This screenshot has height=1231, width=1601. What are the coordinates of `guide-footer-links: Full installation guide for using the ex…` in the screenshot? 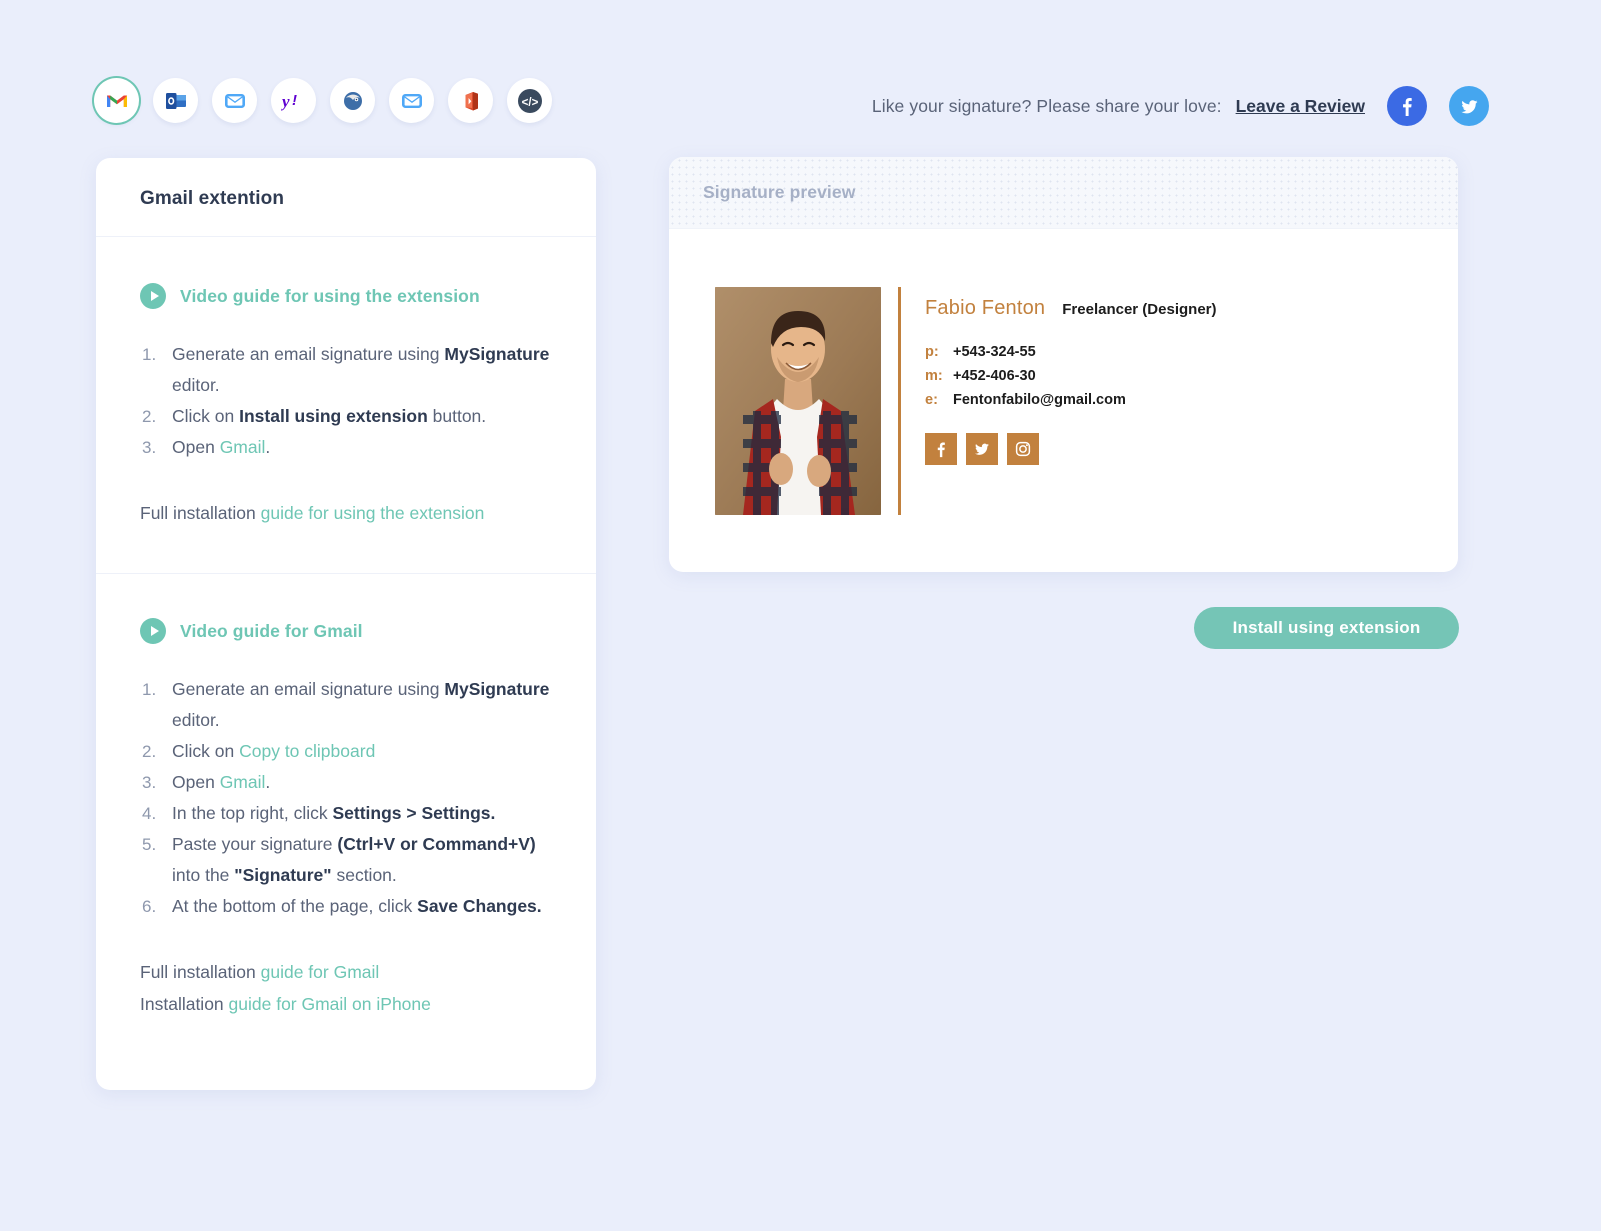 It's located at (346, 513).